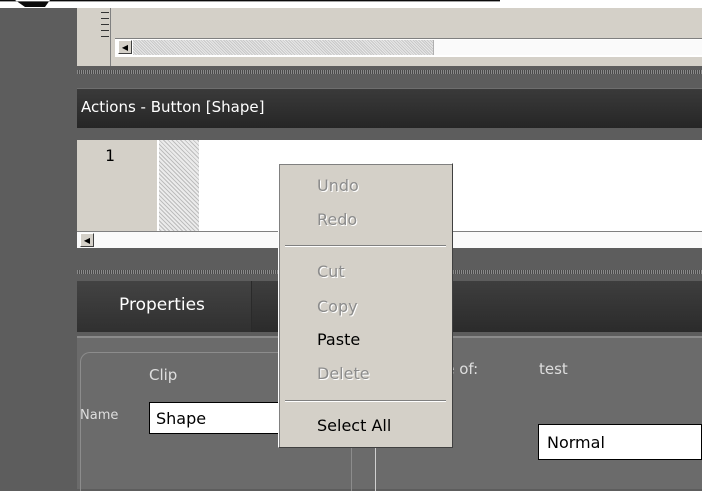 This screenshot has width=702, height=491. I want to click on line-number-gutter: 1, so click(117, 189).